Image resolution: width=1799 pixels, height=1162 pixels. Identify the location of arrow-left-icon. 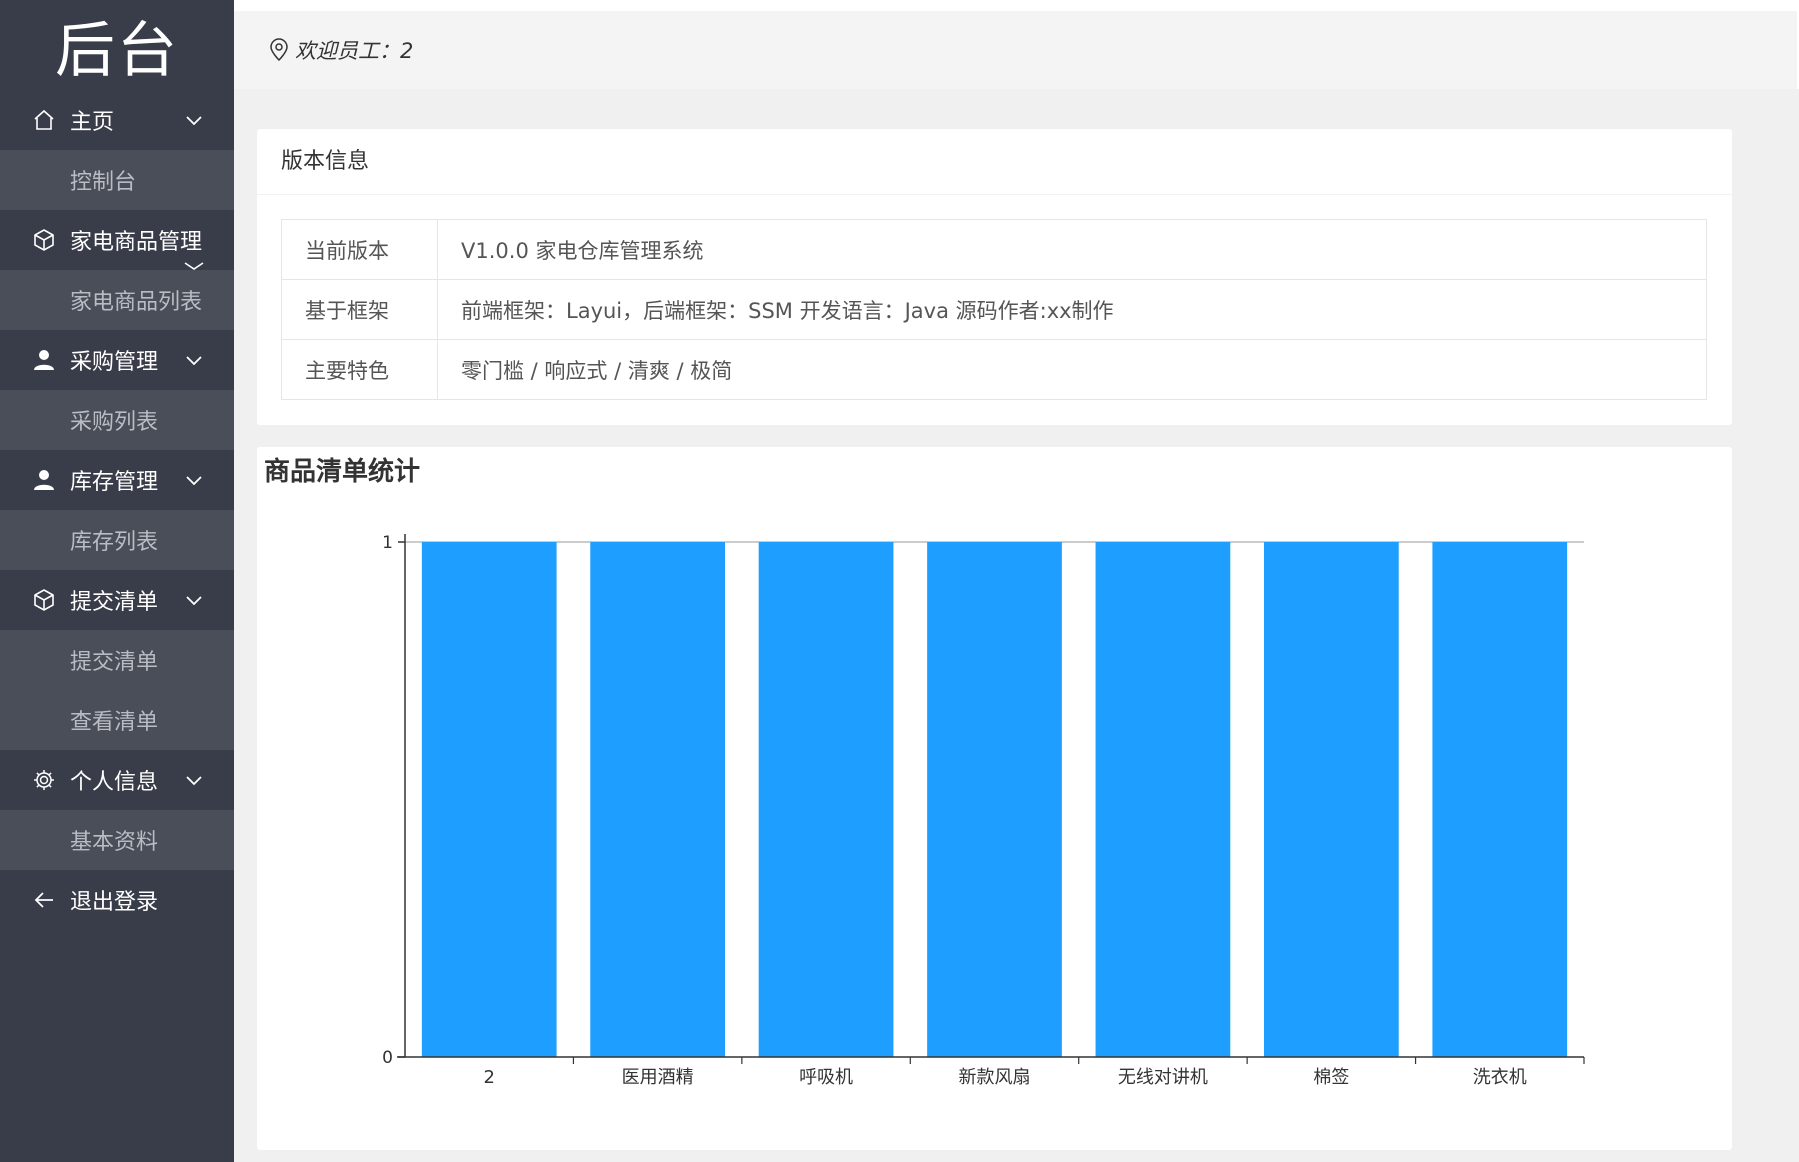
(44, 900).